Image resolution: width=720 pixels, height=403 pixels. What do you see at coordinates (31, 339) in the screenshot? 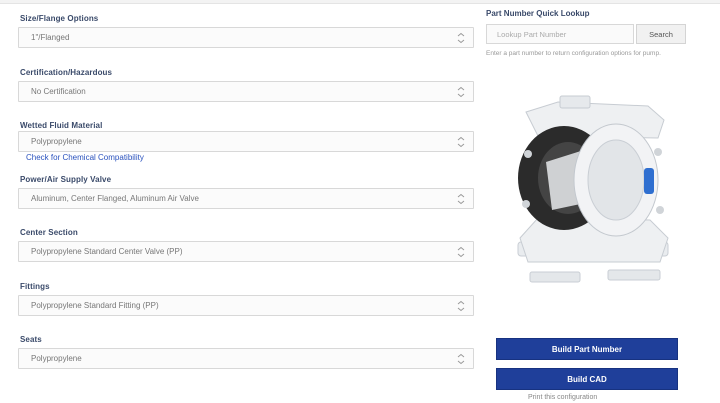
I see `field-label: Seats` at bounding box center [31, 339].